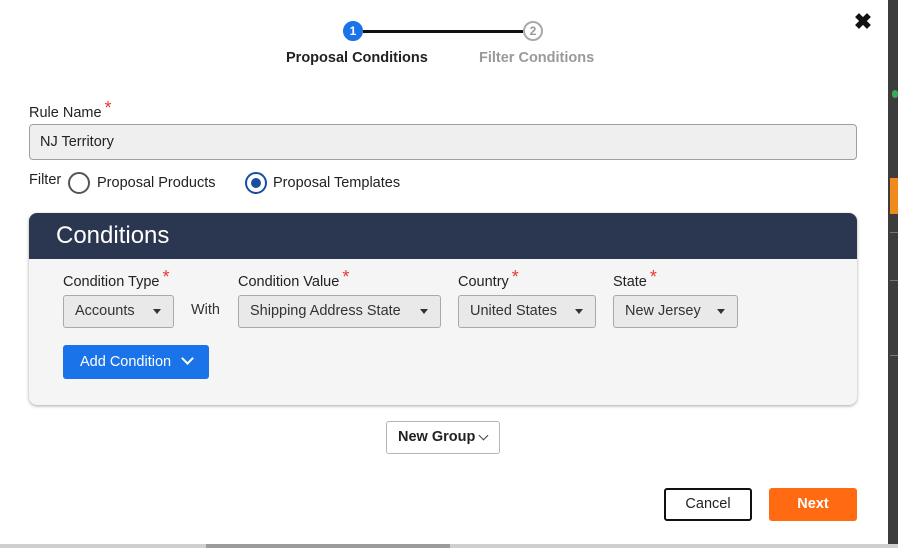 This screenshot has height=548, width=898. I want to click on step-1-indicator: 1, so click(353, 31).